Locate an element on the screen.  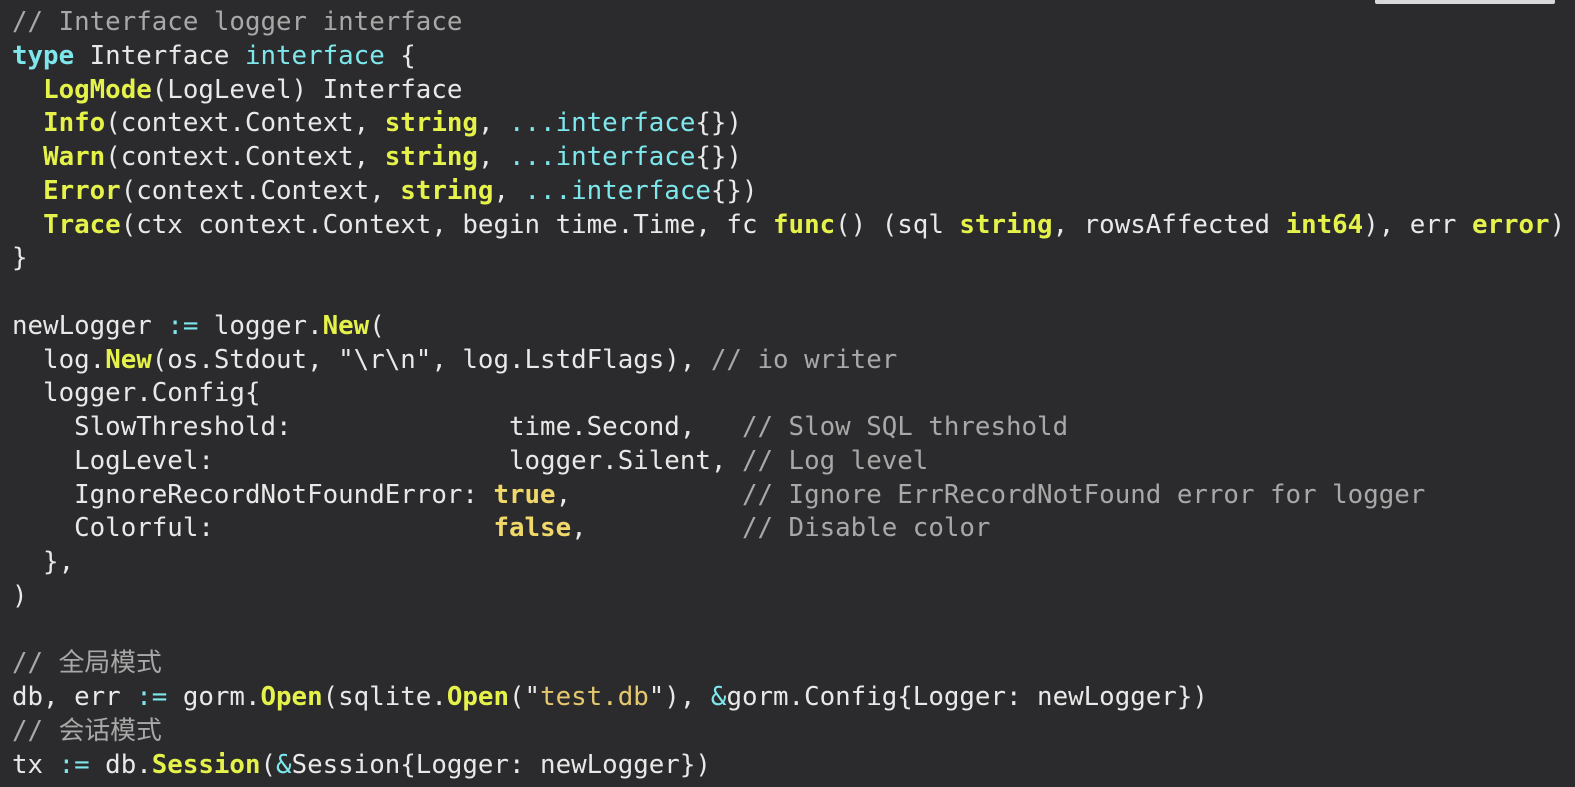
code-token: type is located at coordinates (43, 55).